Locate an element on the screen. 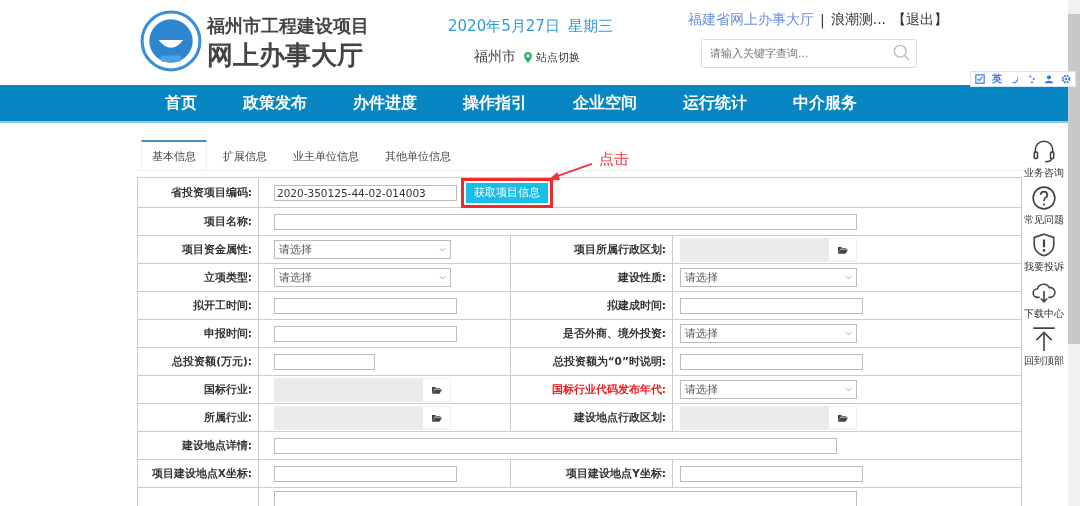 Image resolution: width=1080 pixels, height=506 pixels. tab: 扩展信息 is located at coordinates (245, 155).